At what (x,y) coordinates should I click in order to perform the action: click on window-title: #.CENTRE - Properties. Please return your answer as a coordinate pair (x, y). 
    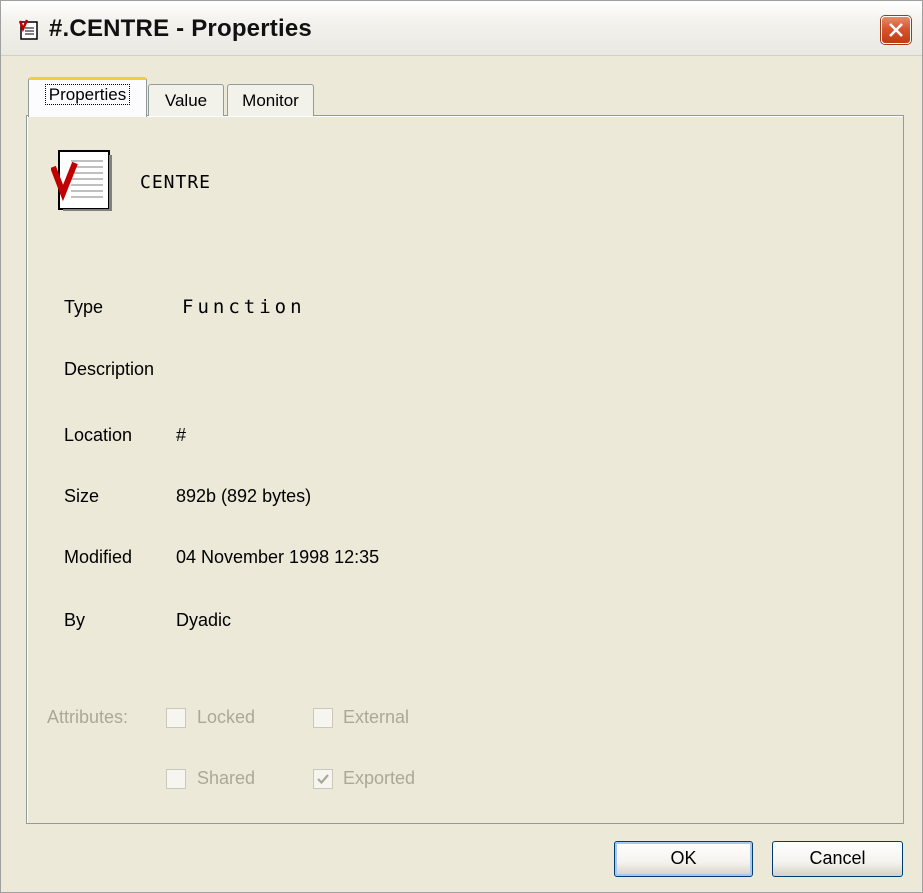
    Looking at the image, I should click on (180, 28).